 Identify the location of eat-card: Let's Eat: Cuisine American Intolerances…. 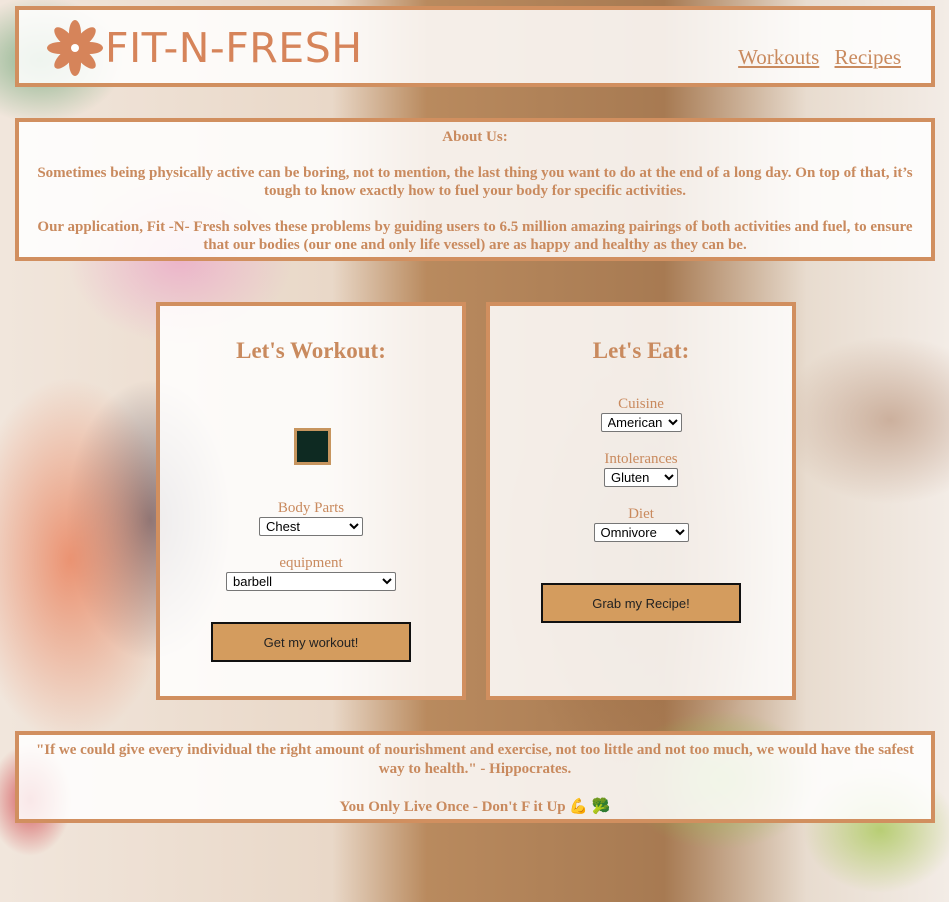
(641, 501).